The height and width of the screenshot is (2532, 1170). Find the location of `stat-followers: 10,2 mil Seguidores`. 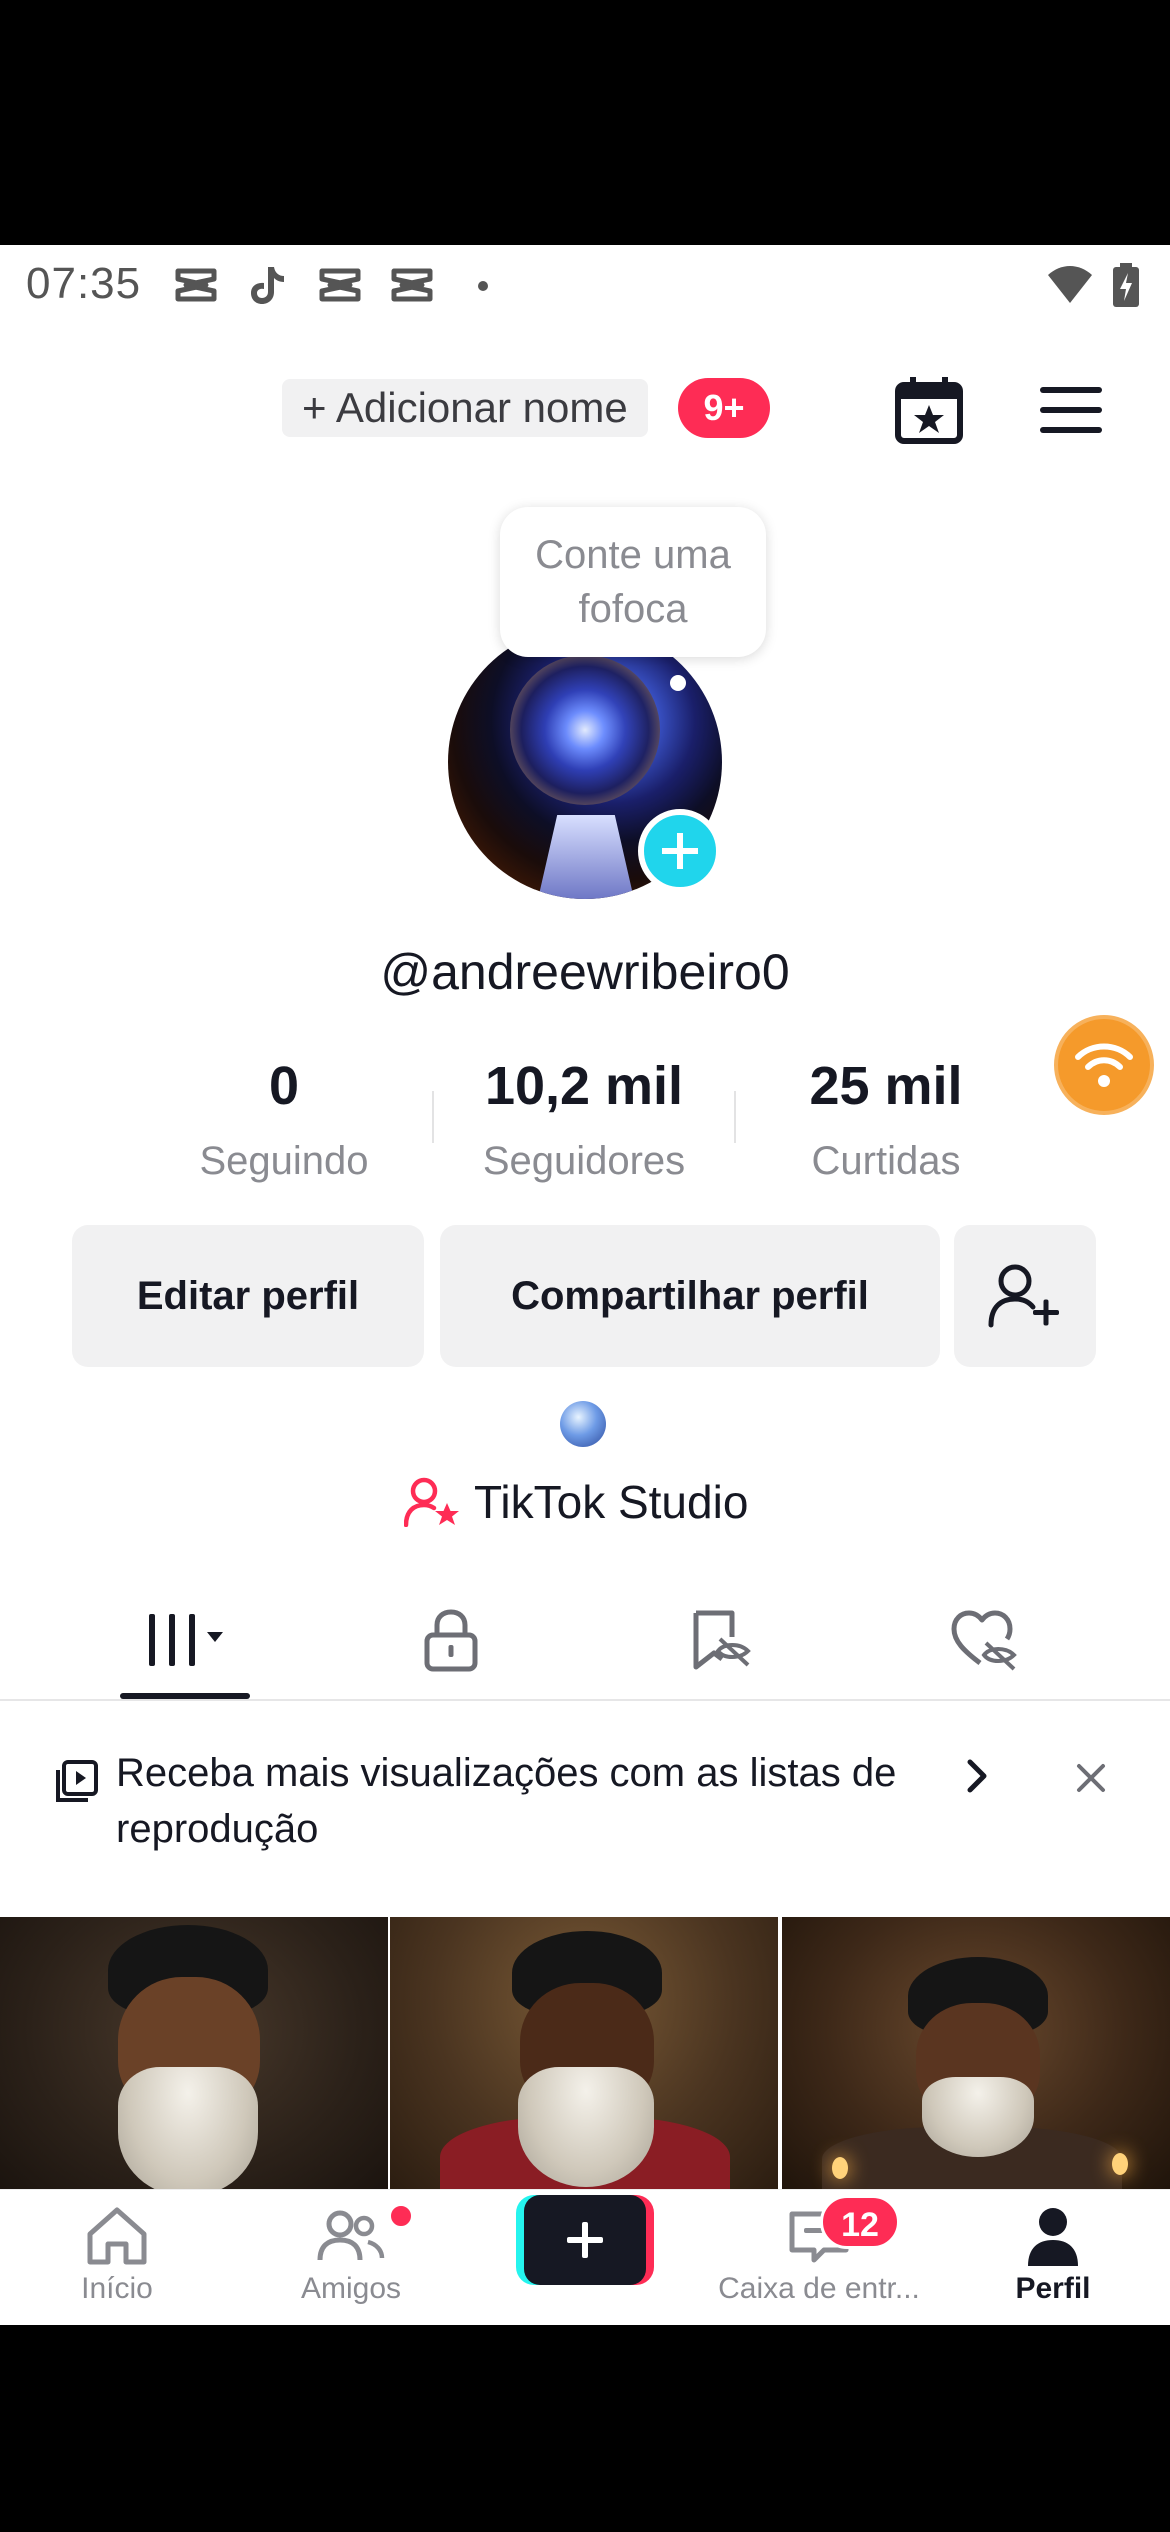

stat-followers: 10,2 mil Seguidores is located at coordinates (584, 1119).